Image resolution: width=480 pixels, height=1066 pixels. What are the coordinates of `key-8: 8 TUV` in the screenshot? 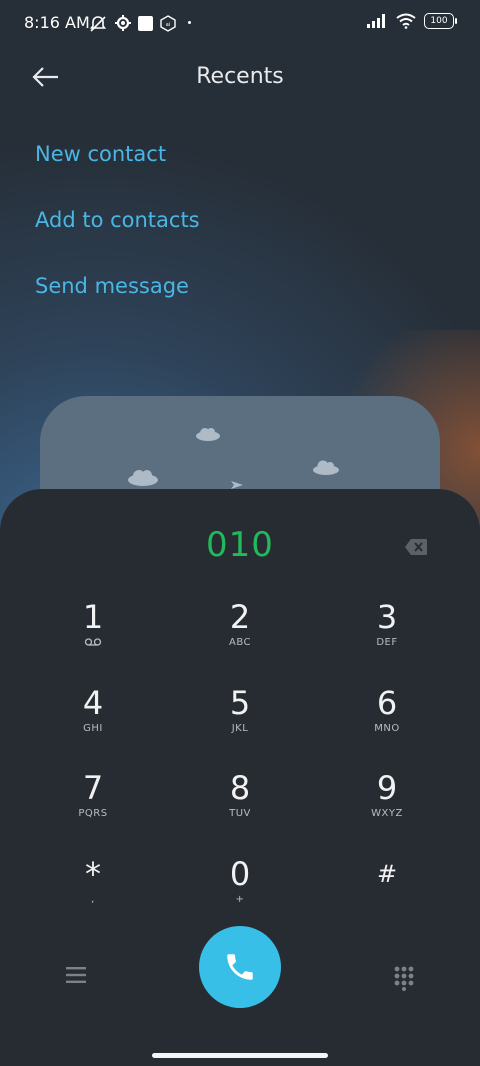 It's located at (240, 810).